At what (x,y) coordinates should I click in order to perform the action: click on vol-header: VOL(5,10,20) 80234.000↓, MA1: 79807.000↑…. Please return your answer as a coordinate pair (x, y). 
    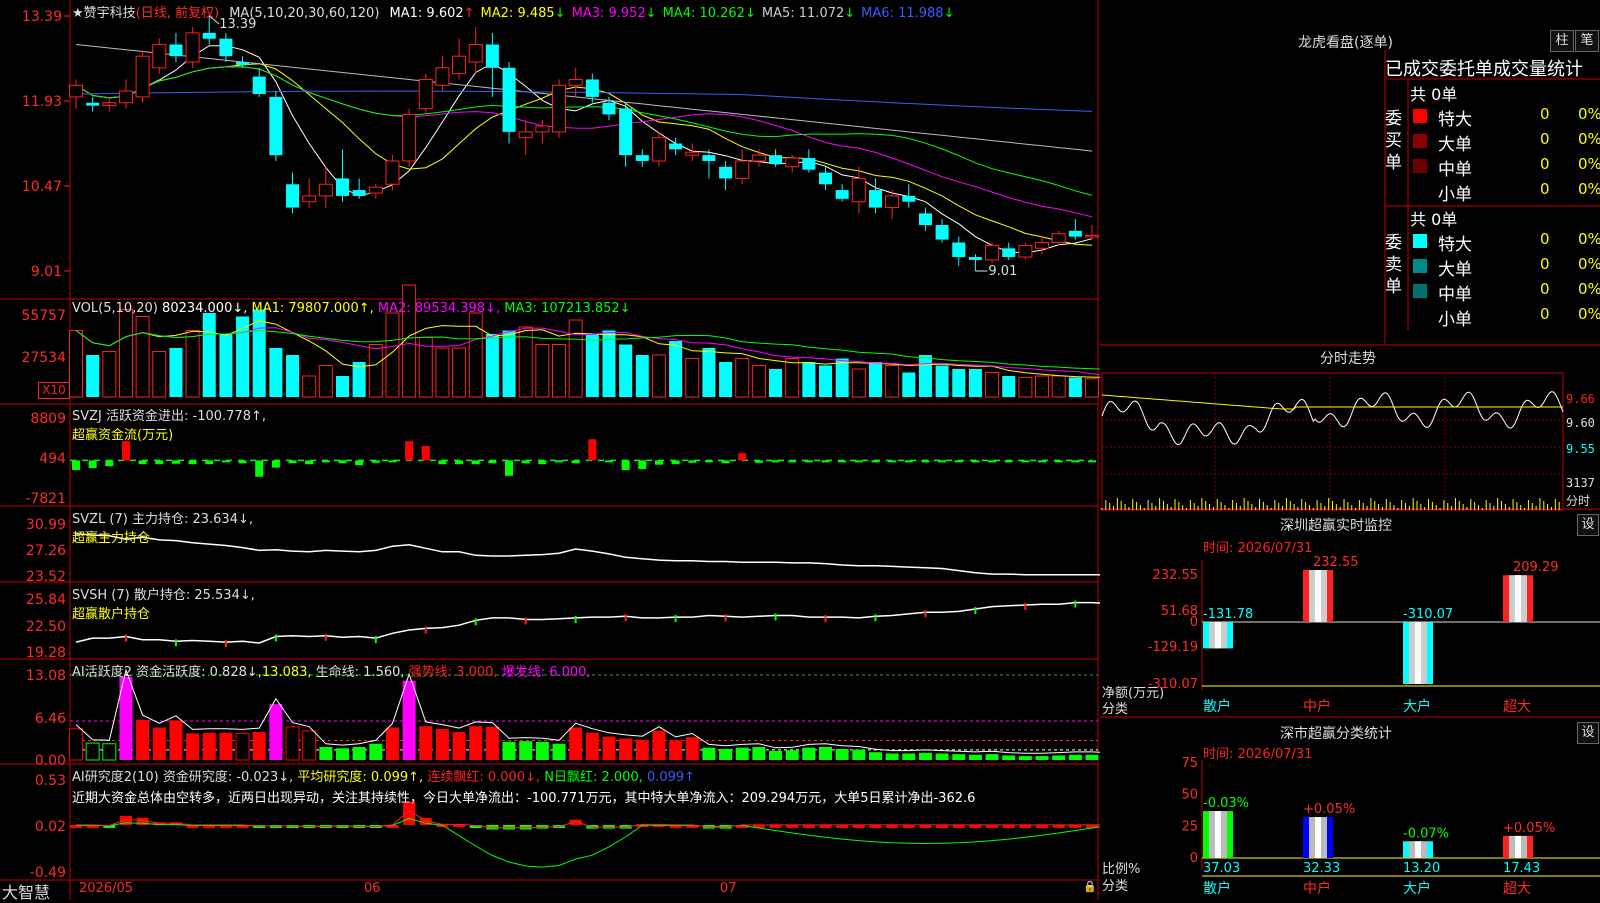
    Looking at the image, I should click on (351, 308).